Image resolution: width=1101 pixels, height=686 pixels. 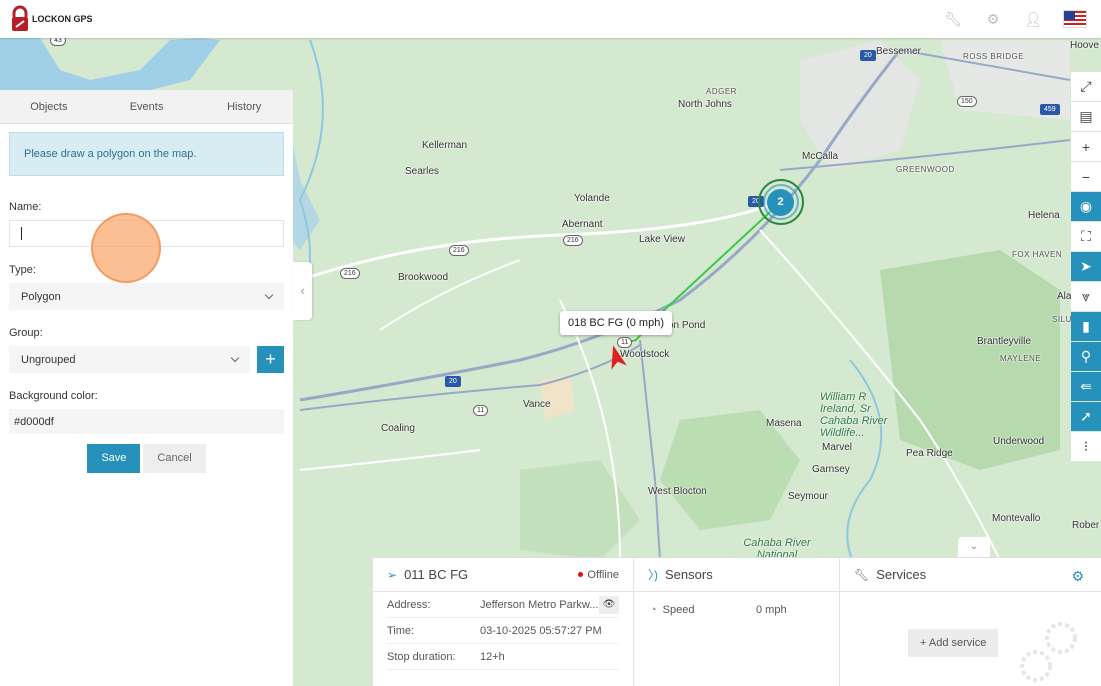 I want to click on services-title: Services, so click(x=901, y=574).